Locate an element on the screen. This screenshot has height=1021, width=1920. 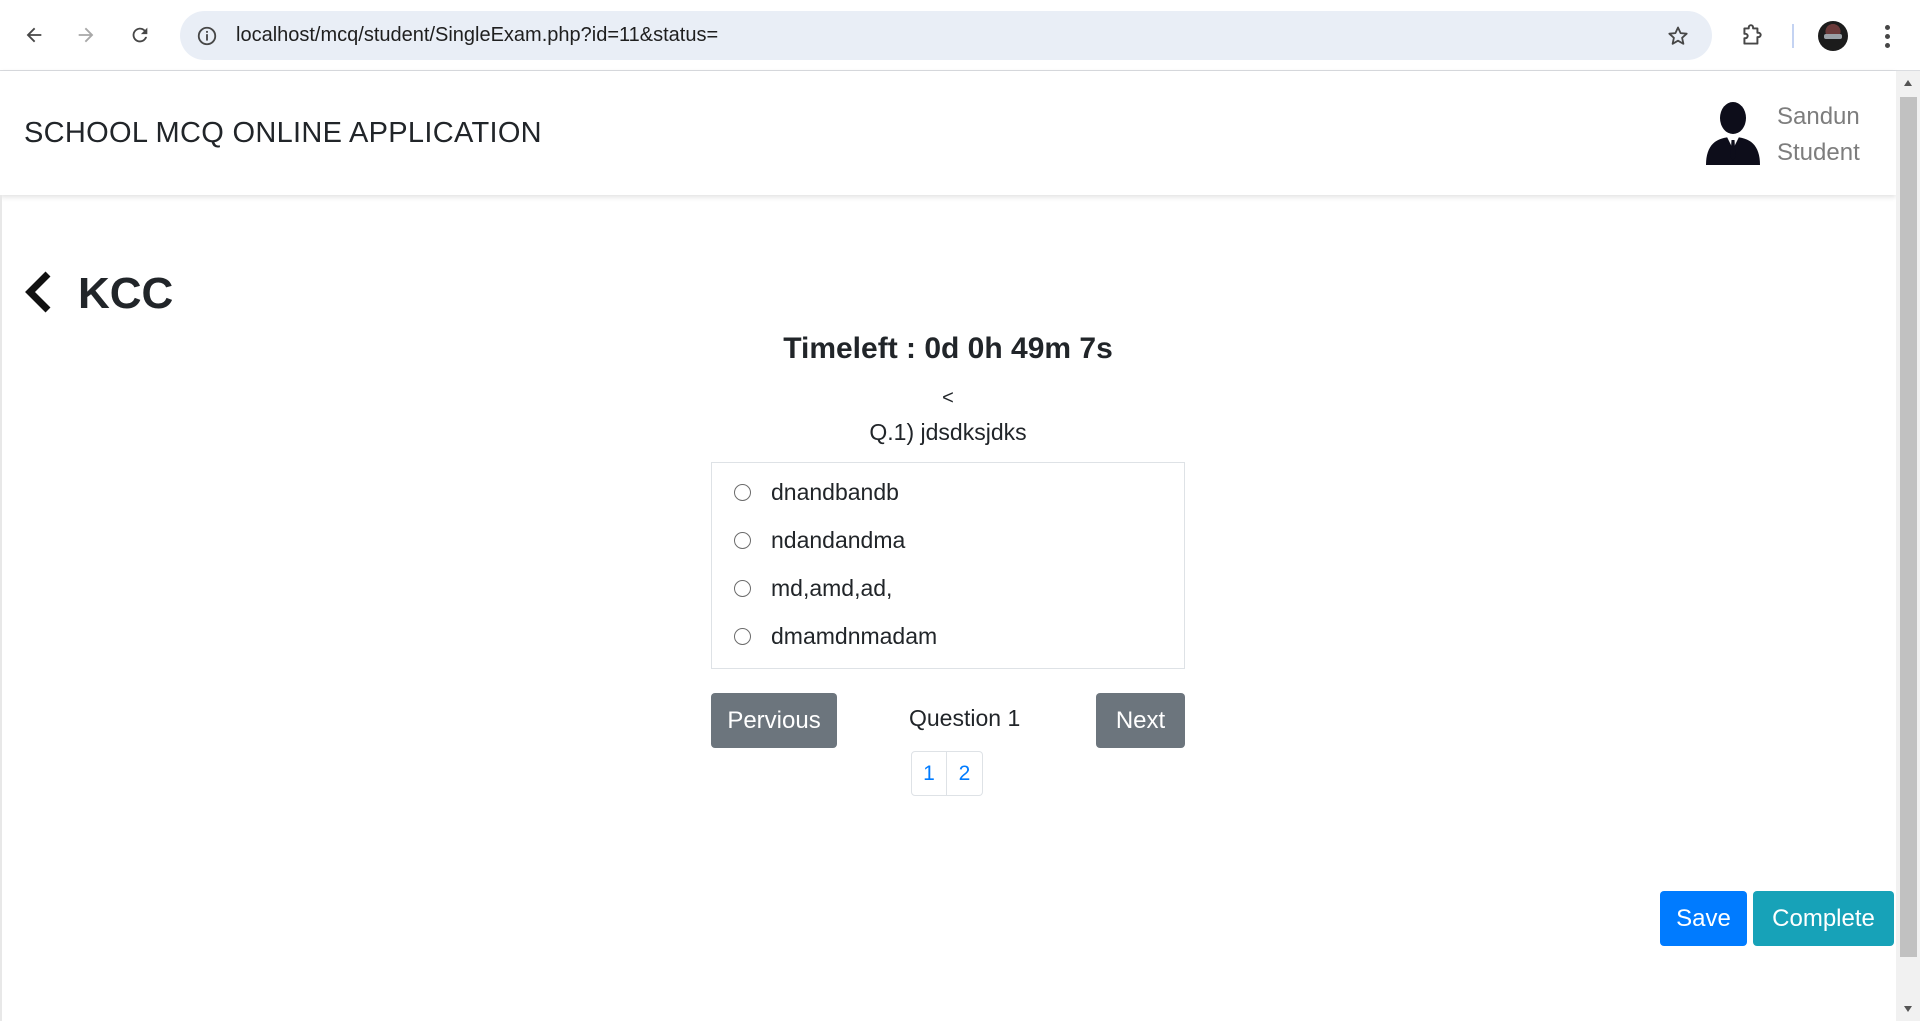
page-link-2: 2 is located at coordinates (965, 773).